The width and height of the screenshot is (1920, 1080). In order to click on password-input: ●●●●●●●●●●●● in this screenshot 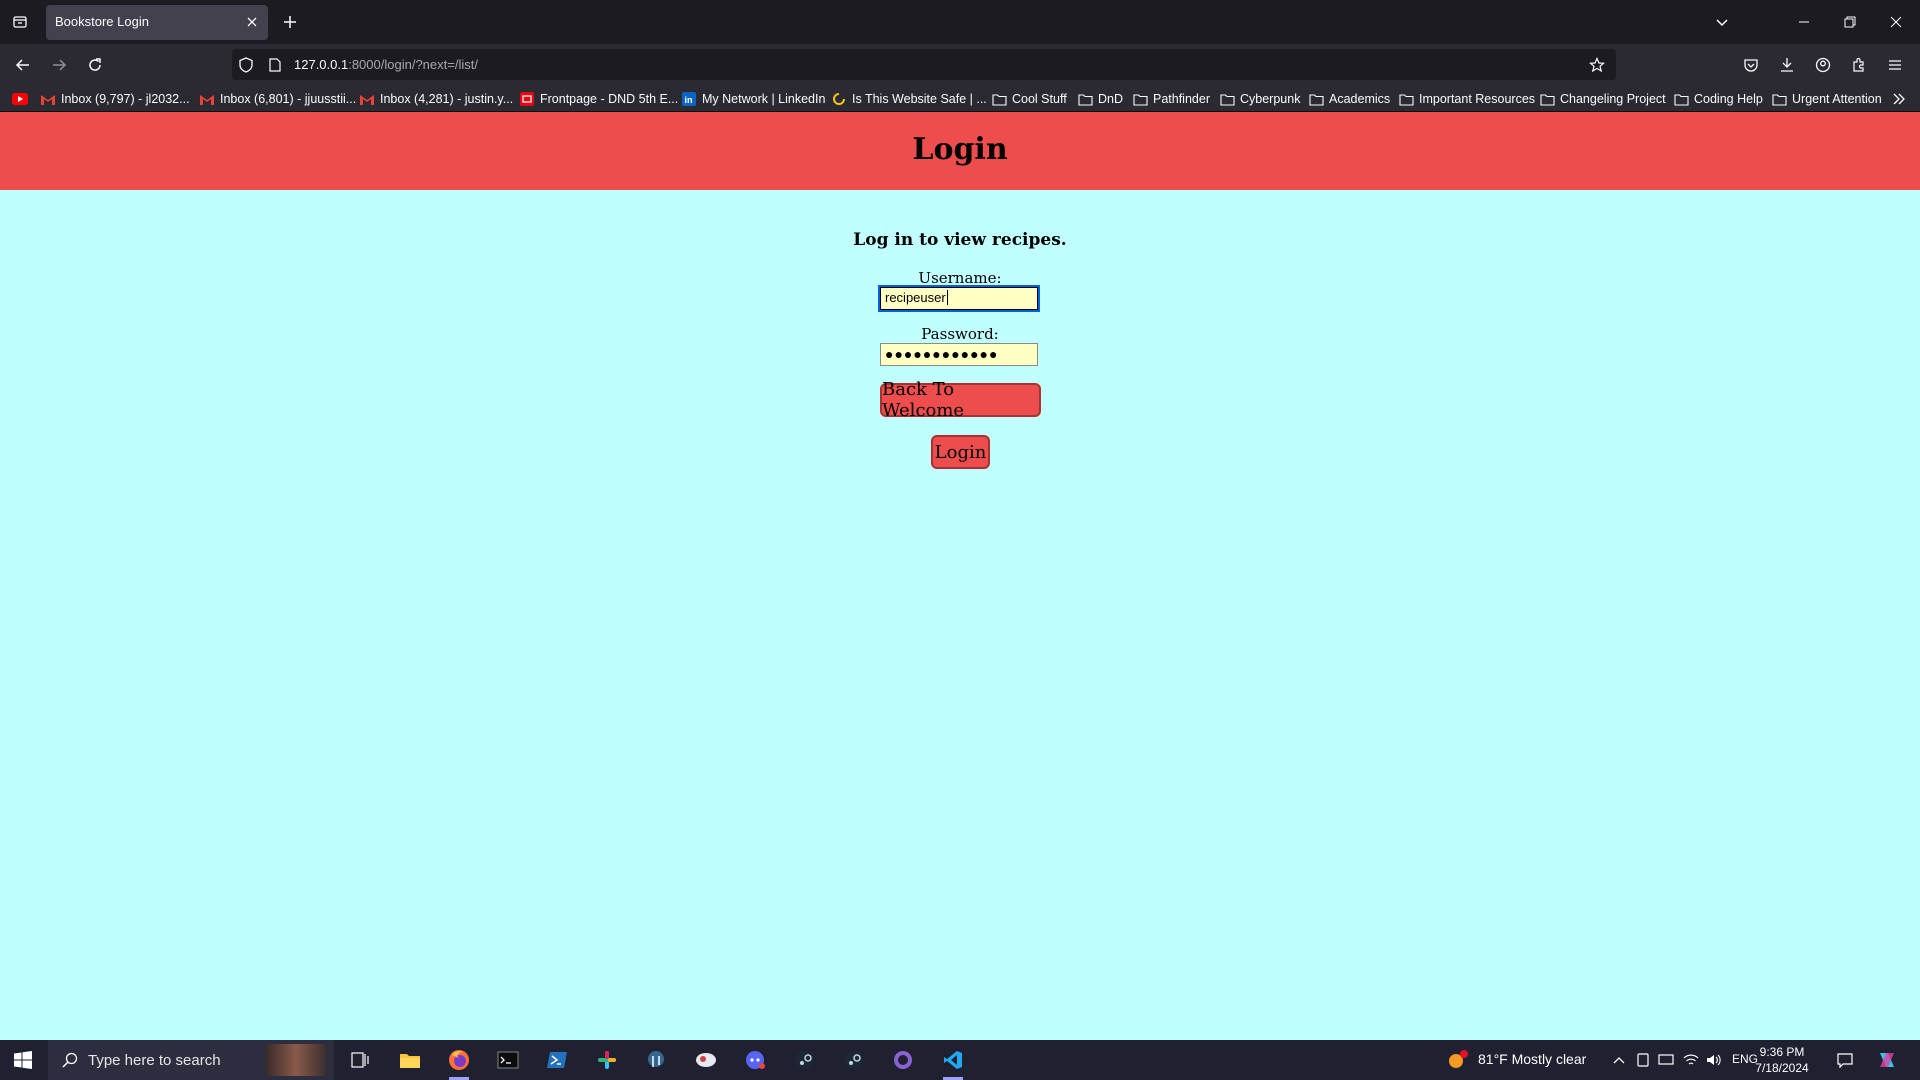, I will do `click(959, 354)`.